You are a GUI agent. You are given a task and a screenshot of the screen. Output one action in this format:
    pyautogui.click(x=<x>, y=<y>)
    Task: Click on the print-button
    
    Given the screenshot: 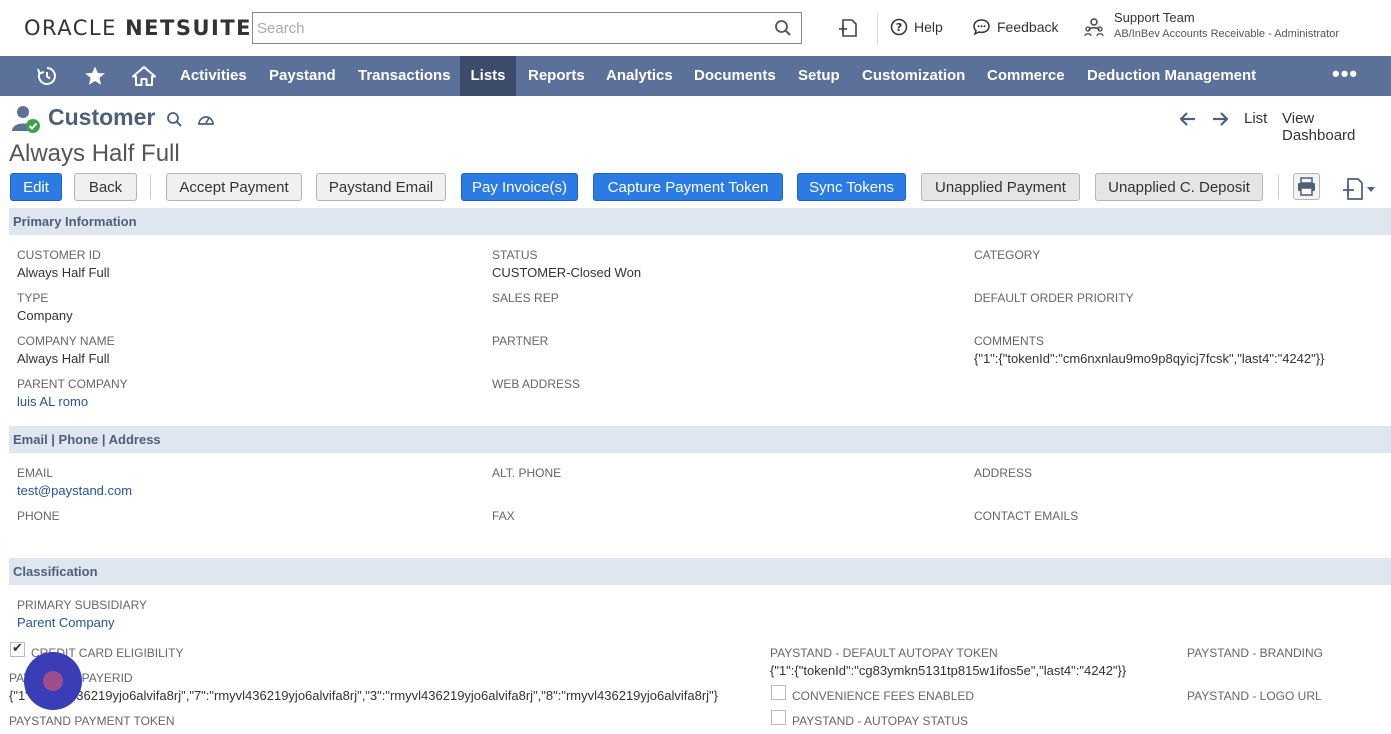 What is the action you would take?
    pyautogui.click(x=1306, y=186)
    